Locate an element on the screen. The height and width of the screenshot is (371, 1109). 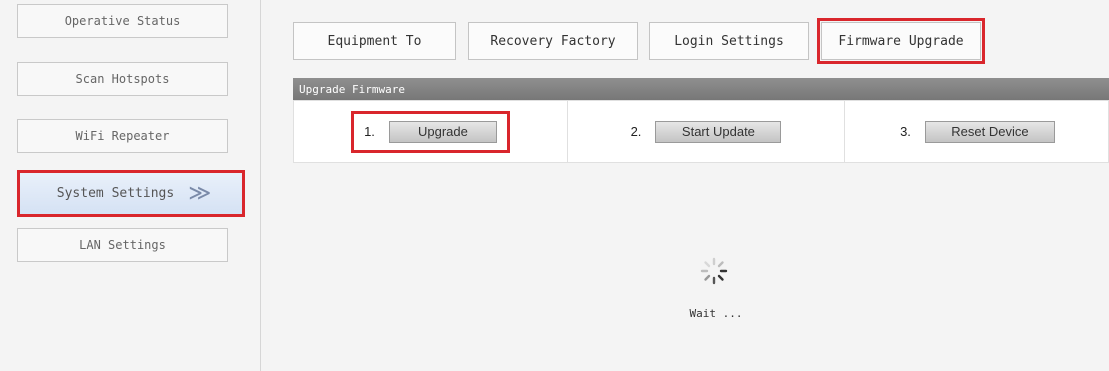
section-header: Upgrade Firmware is located at coordinates (701, 89).